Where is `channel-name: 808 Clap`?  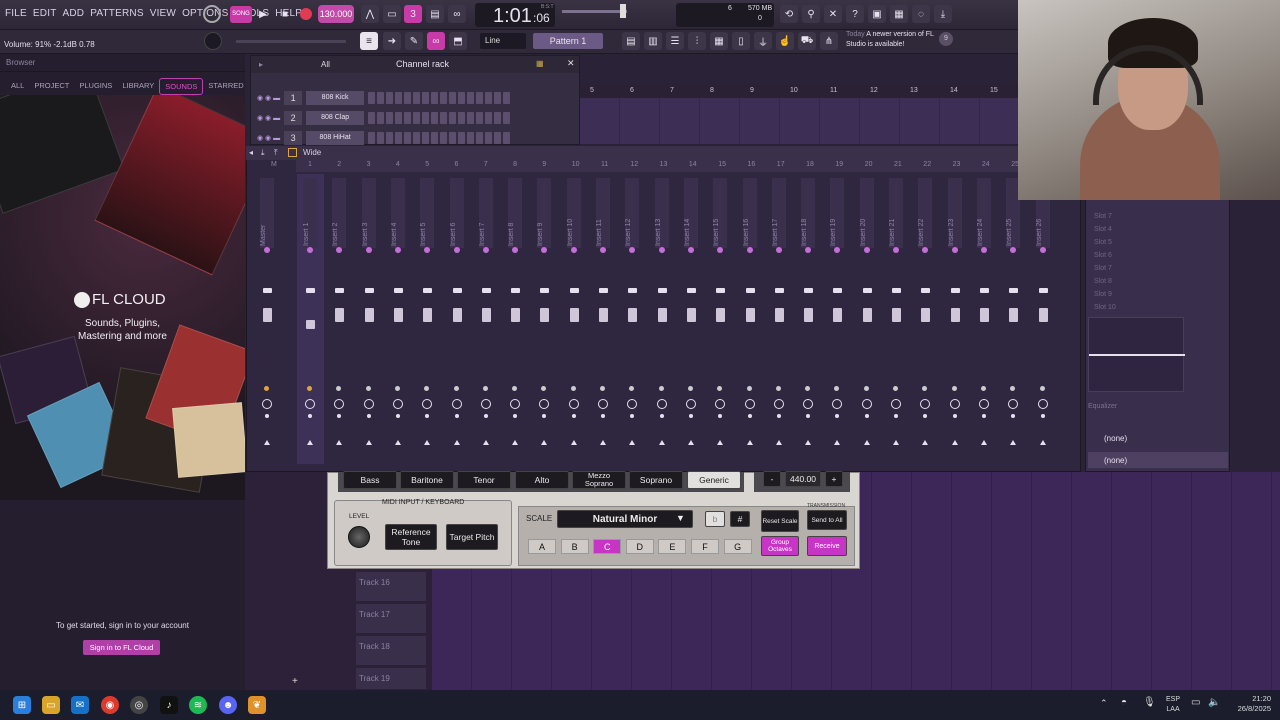
channel-name: 808 Clap is located at coordinates (335, 118).